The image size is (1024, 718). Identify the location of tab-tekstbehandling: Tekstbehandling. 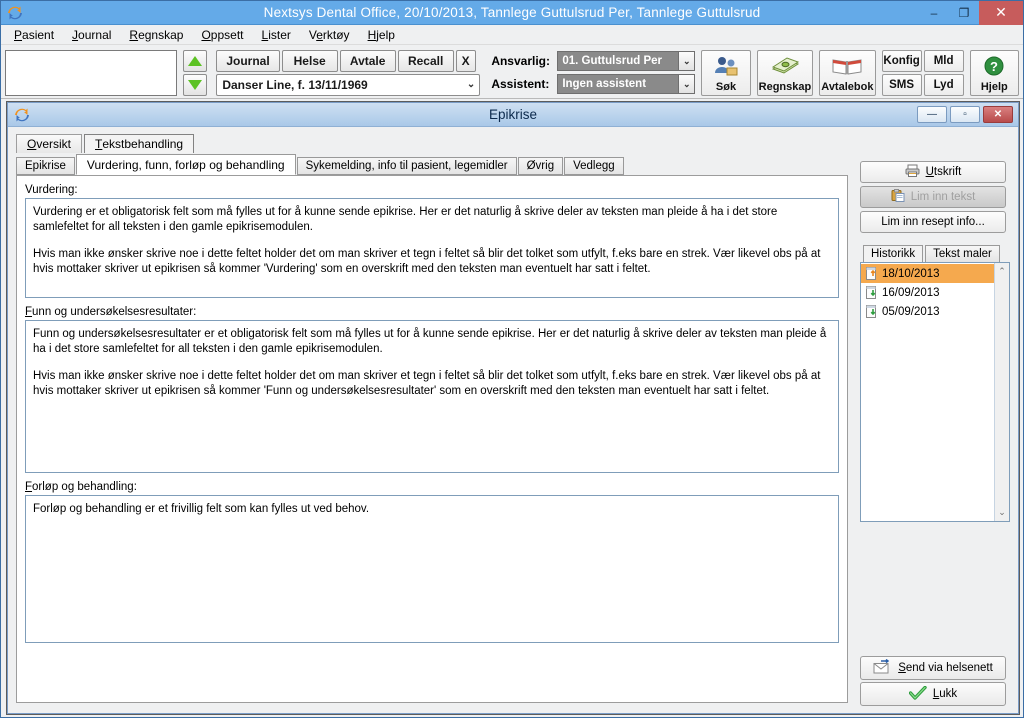
(139, 143).